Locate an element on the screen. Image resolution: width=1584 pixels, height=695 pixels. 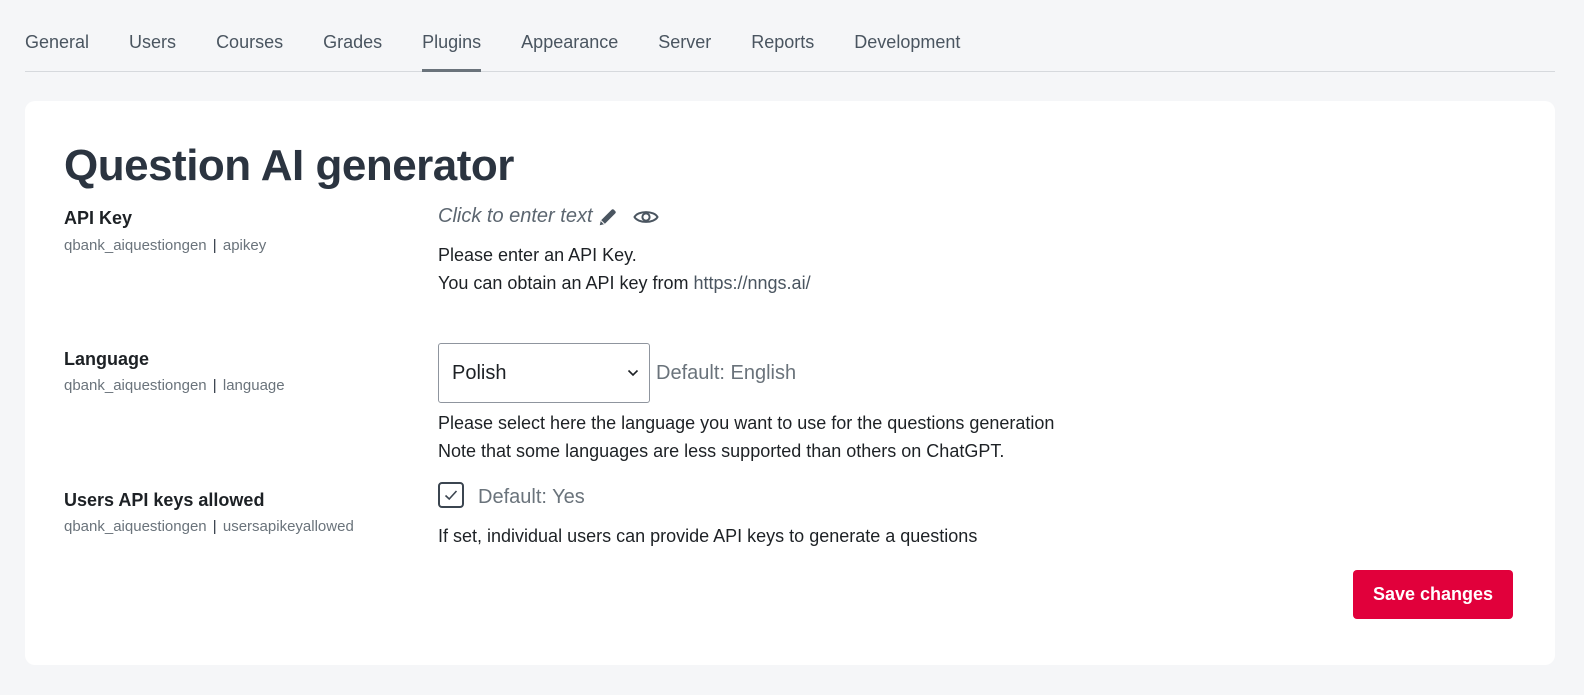
setting-id-usersapikey: qbank_aiquestiongen | usersapikeyallowed is located at coordinates (209, 526).